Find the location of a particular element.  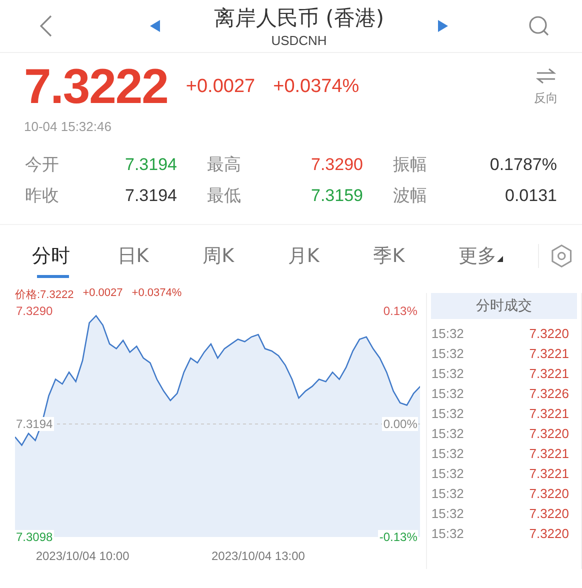

chart-change-percent: +0.0374% is located at coordinates (157, 294).